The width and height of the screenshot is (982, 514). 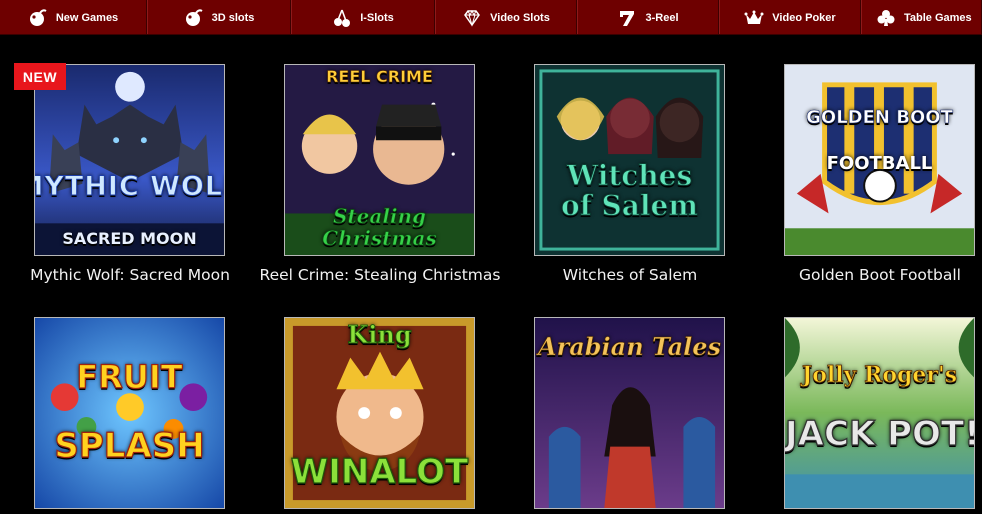 What do you see at coordinates (129, 376) in the screenshot?
I see `art-title: FRUIT` at bounding box center [129, 376].